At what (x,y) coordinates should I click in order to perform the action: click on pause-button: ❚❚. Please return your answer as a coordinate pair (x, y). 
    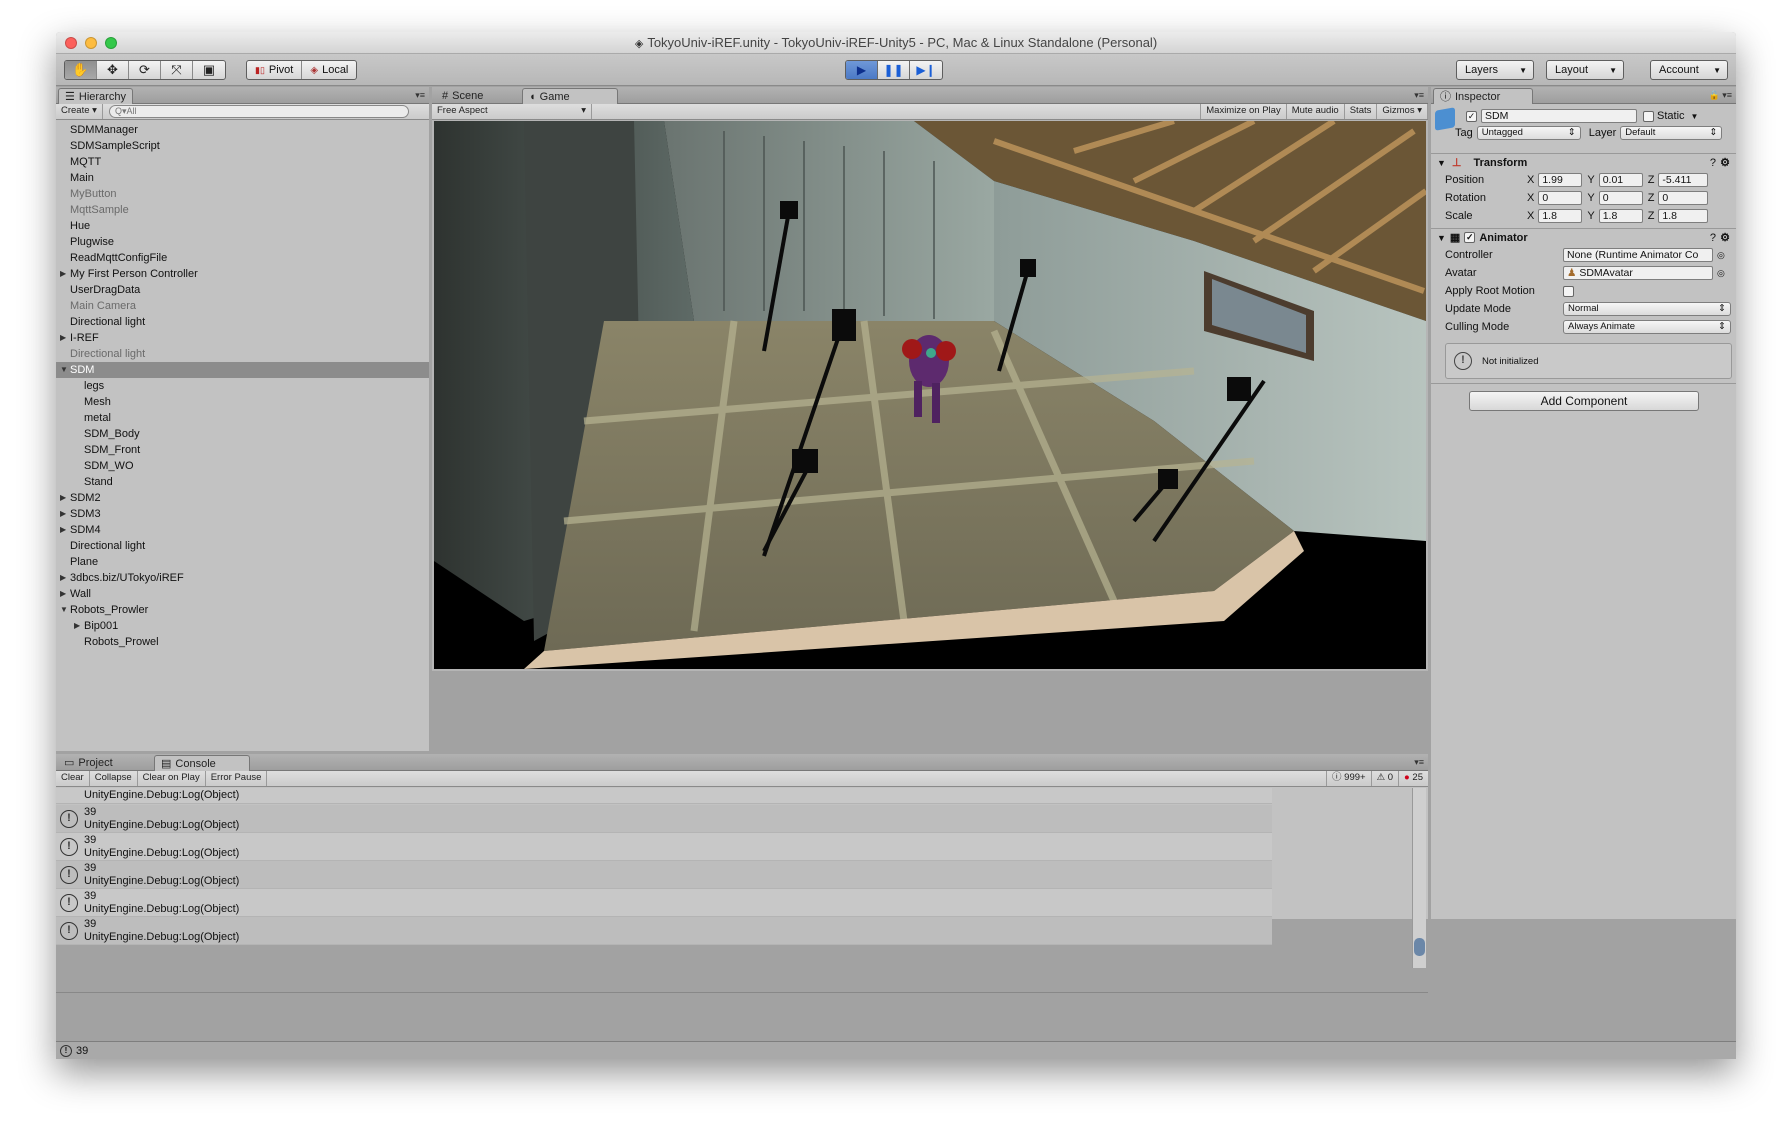
    Looking at the image, I should click on (894, 70).